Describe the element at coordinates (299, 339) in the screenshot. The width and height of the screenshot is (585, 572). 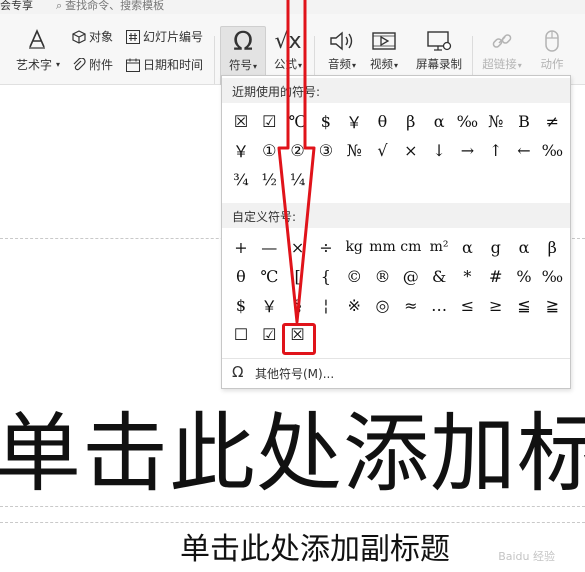
I see `highlight-box` at that location.